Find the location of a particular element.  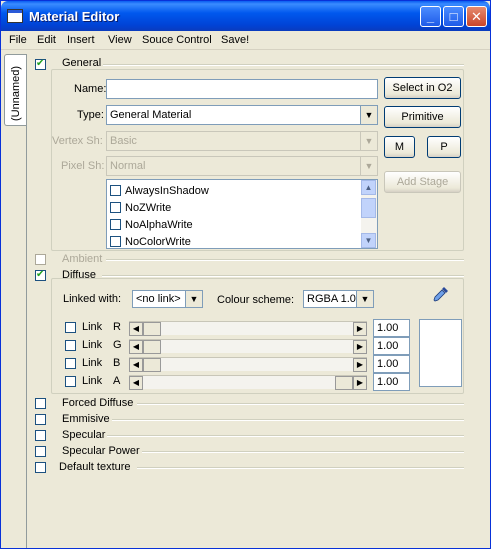

ambient-section-title: Ambient is located at coordinates (83, 259).